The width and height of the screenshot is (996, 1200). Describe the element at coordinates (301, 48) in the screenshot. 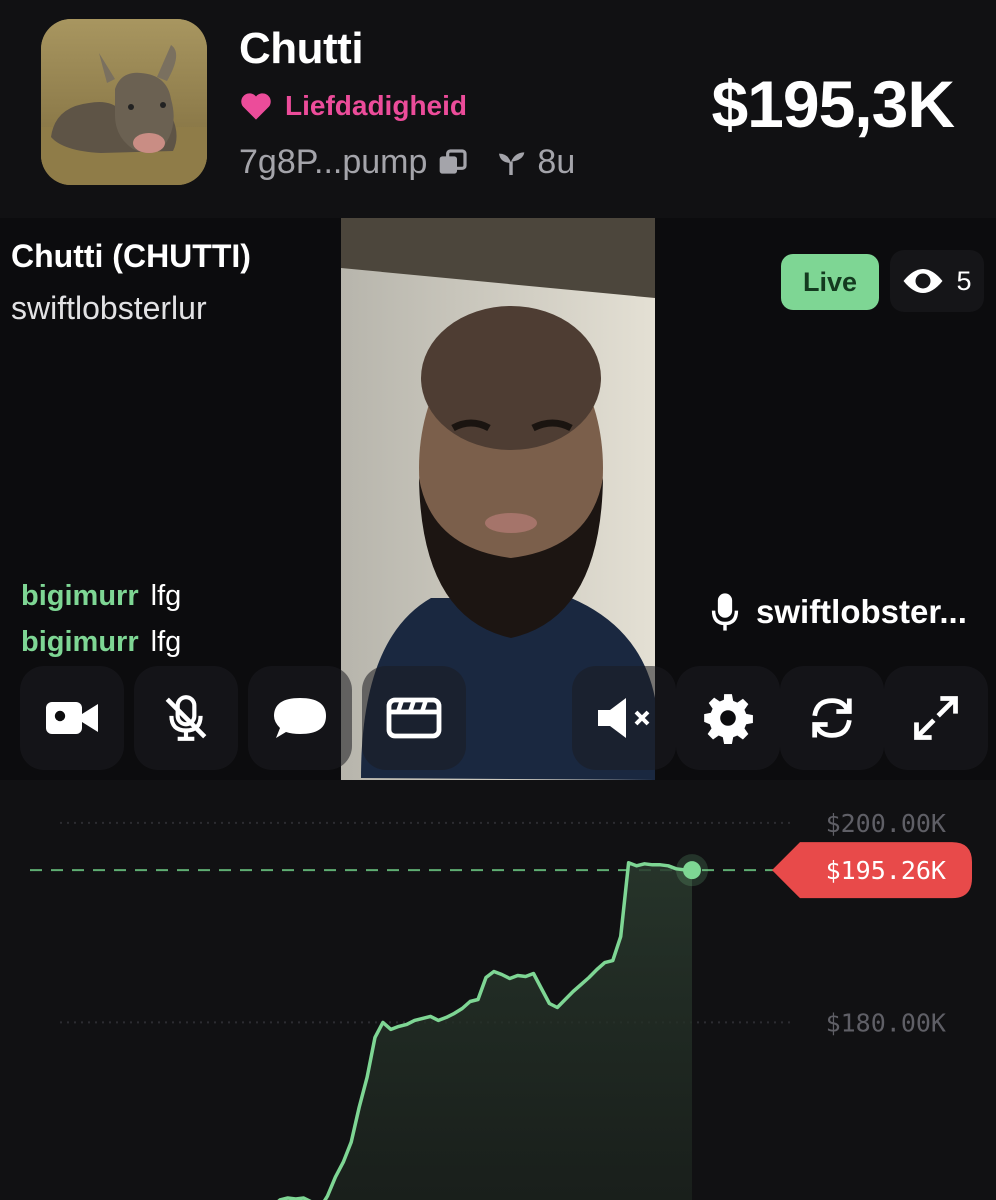

I see `token-name: Chutti` at that location.